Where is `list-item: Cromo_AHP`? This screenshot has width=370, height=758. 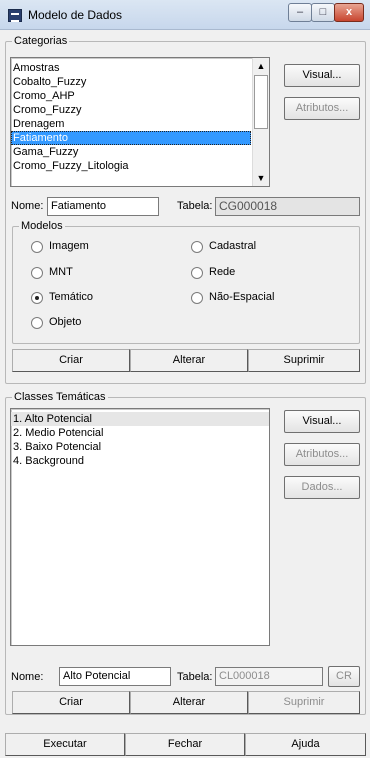
list-item: Cromo_AHP is located at coordinates (131, 96).